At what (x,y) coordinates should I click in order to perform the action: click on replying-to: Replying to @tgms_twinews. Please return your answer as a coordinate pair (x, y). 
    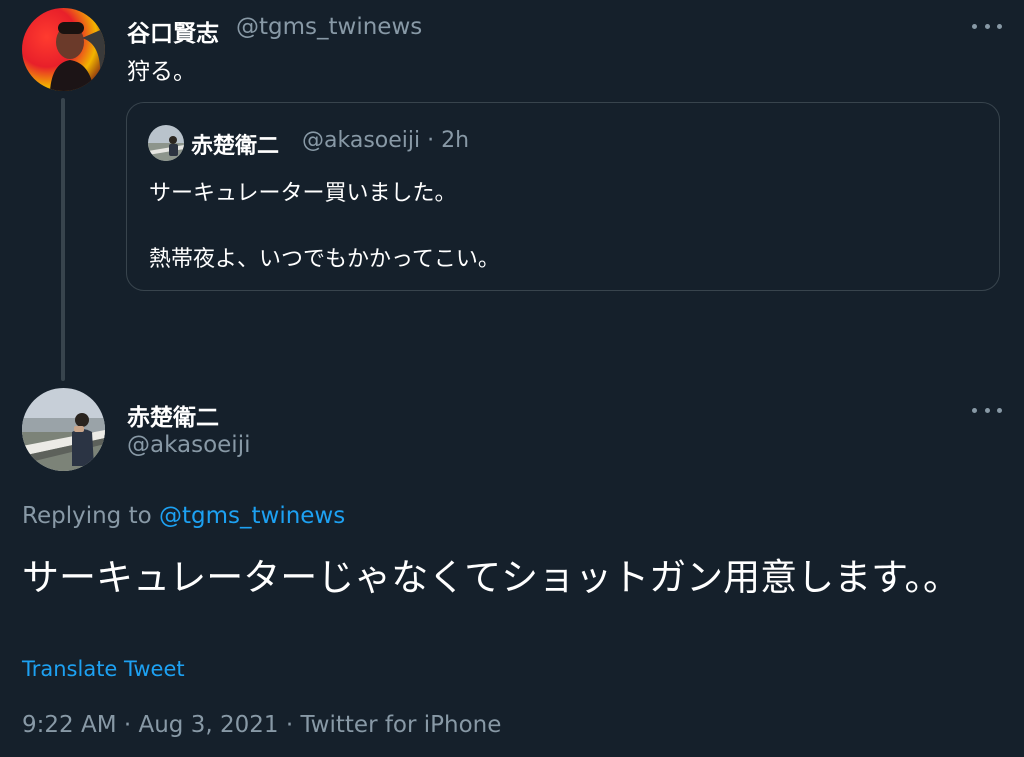
    Looking at the image, I should click on (183, 516).